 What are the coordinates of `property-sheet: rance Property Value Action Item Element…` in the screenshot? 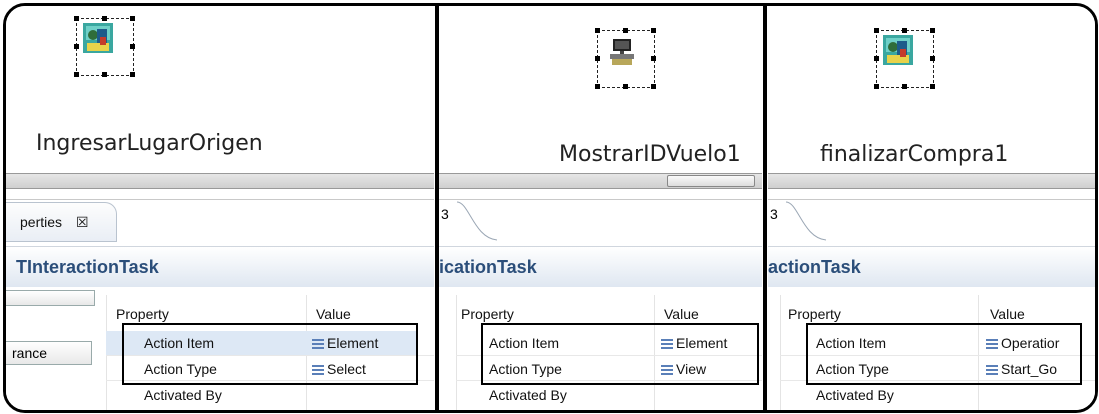 It's located at (220, 348).